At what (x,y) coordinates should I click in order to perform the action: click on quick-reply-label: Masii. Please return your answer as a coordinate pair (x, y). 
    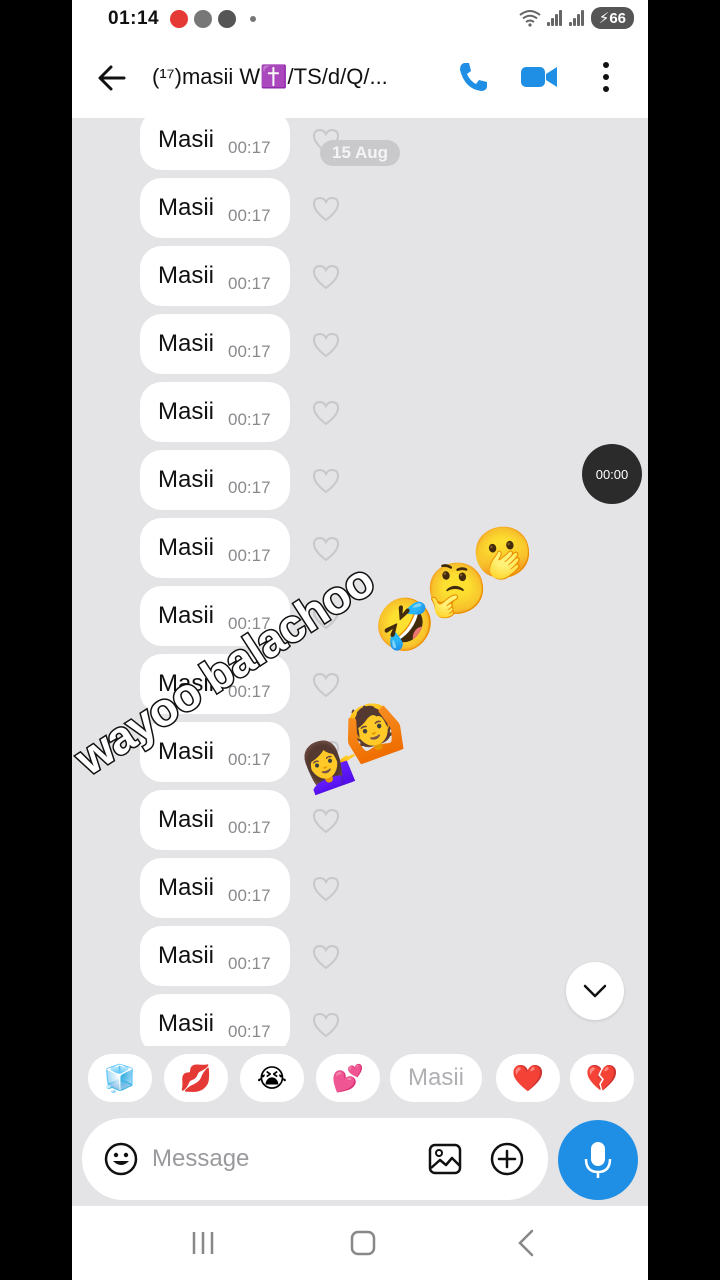
    Looking at the image, I should click on (435, 1077).